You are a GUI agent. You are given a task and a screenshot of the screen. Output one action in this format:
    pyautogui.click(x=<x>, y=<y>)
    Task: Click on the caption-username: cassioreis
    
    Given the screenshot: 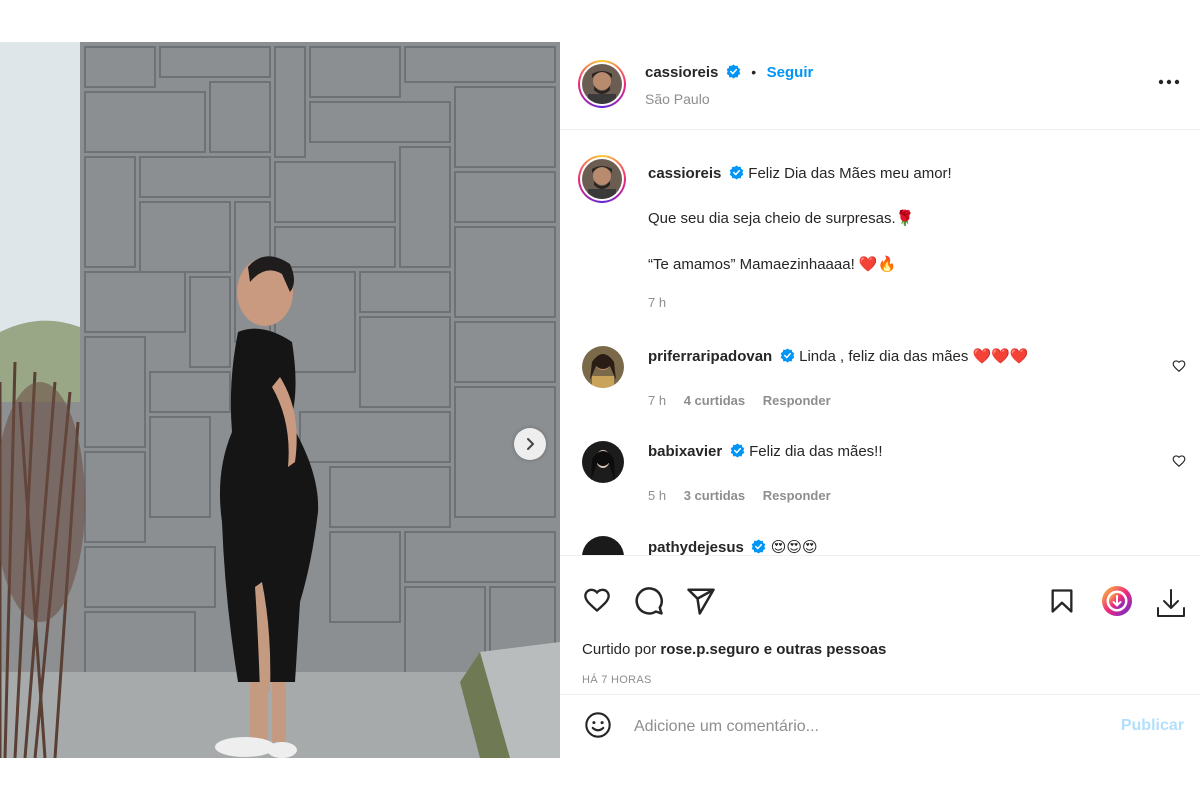 What is the action you would take?
    pyautogui.click(x=684, y=173)
    